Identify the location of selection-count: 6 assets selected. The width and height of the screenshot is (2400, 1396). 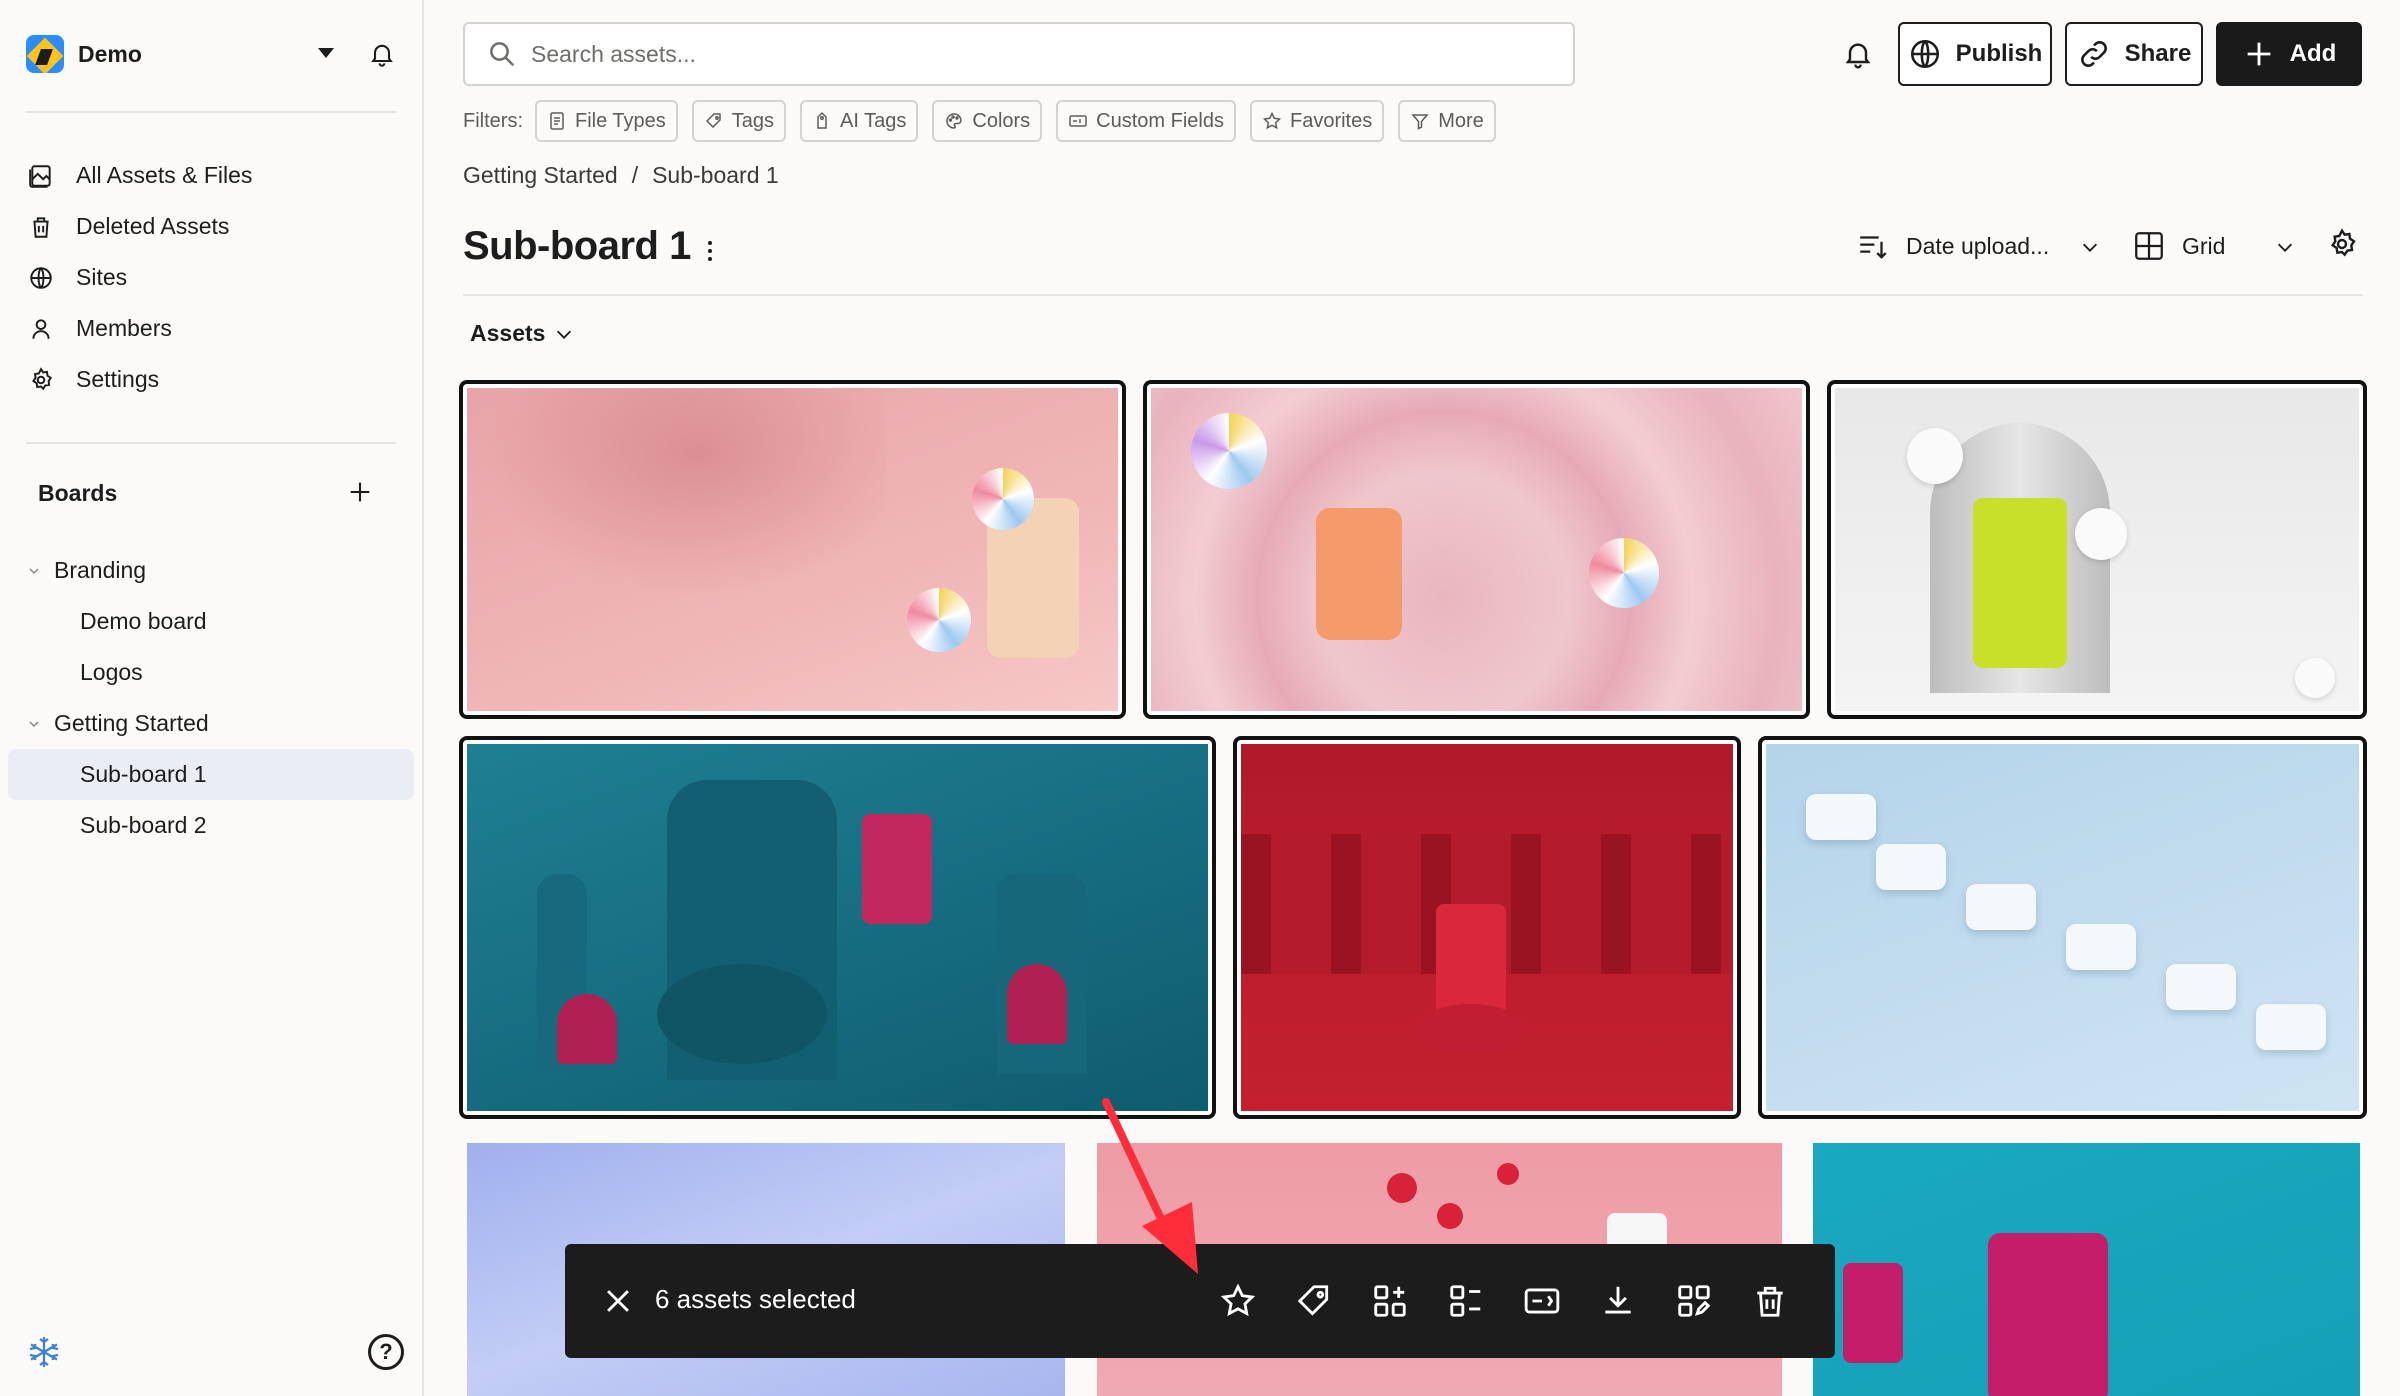
(755, 1299).